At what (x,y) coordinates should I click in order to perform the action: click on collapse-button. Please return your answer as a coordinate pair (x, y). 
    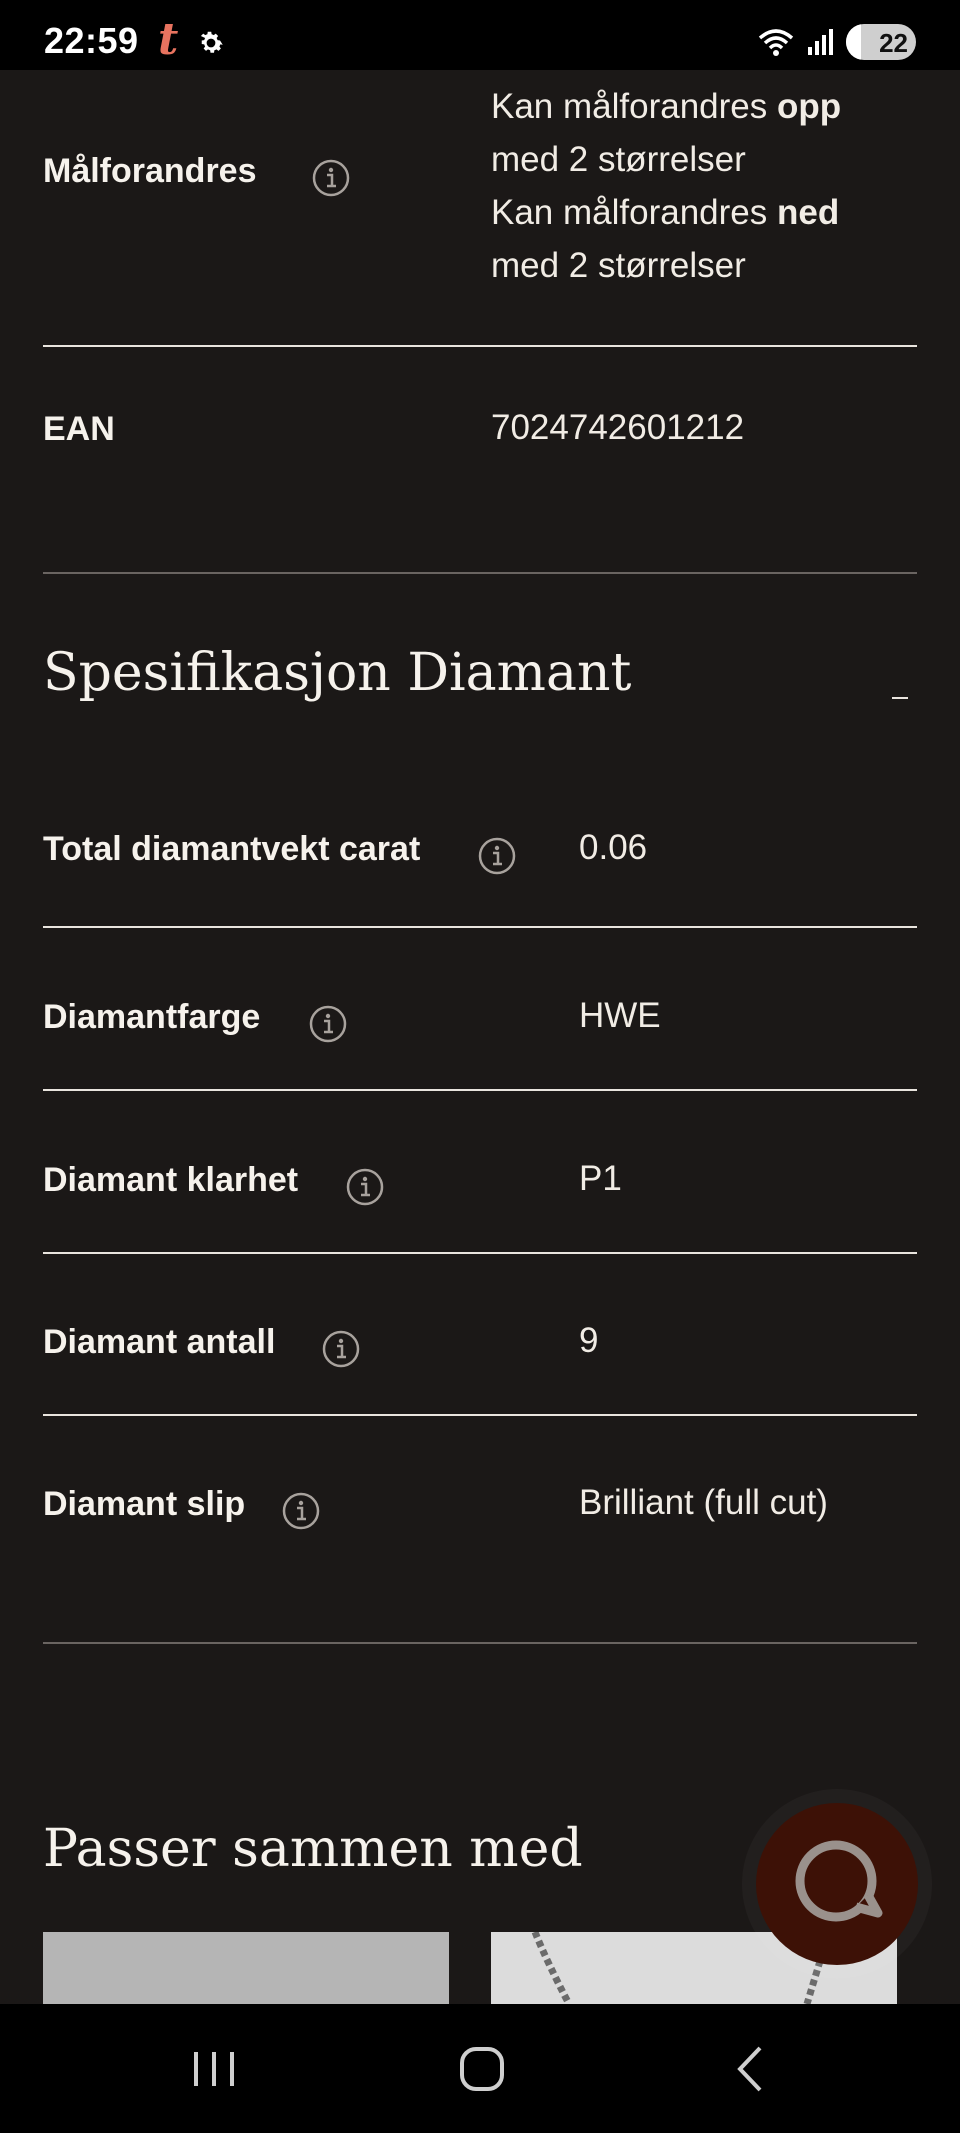
    Looking at the image, I should click on (901, 697).